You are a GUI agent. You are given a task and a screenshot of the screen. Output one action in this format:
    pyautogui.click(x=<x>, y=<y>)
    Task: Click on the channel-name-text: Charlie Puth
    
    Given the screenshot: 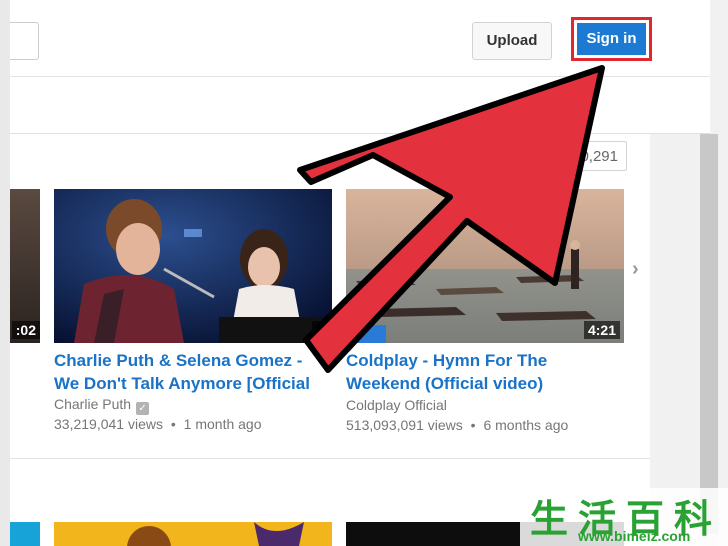 What is the action you would take?
    pyautogui.click(x=92, y=404)
    